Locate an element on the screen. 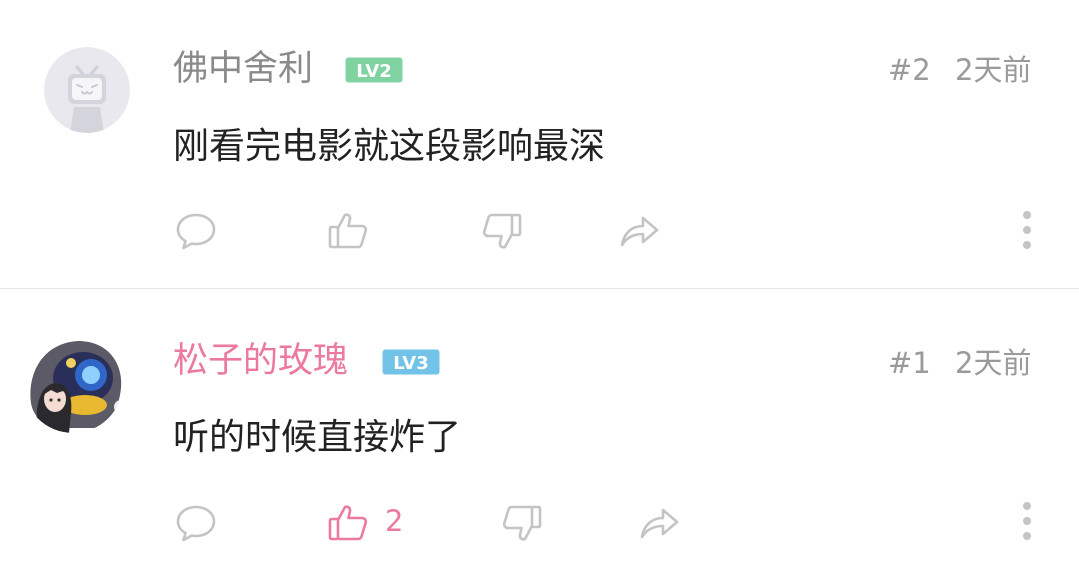 The width and height of the screenshot is (1079, 570). level-label: LV2 is located at coordinates (373, 71).